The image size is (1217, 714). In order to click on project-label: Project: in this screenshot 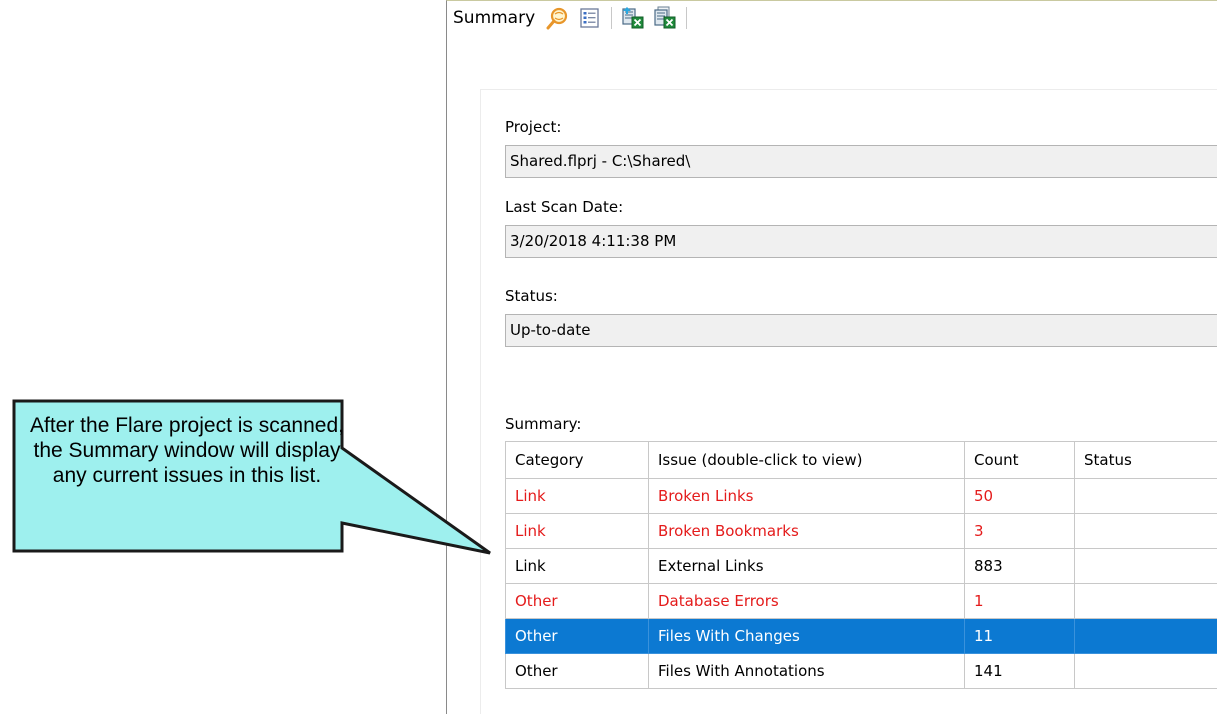, I will do `click(533, 127)`.